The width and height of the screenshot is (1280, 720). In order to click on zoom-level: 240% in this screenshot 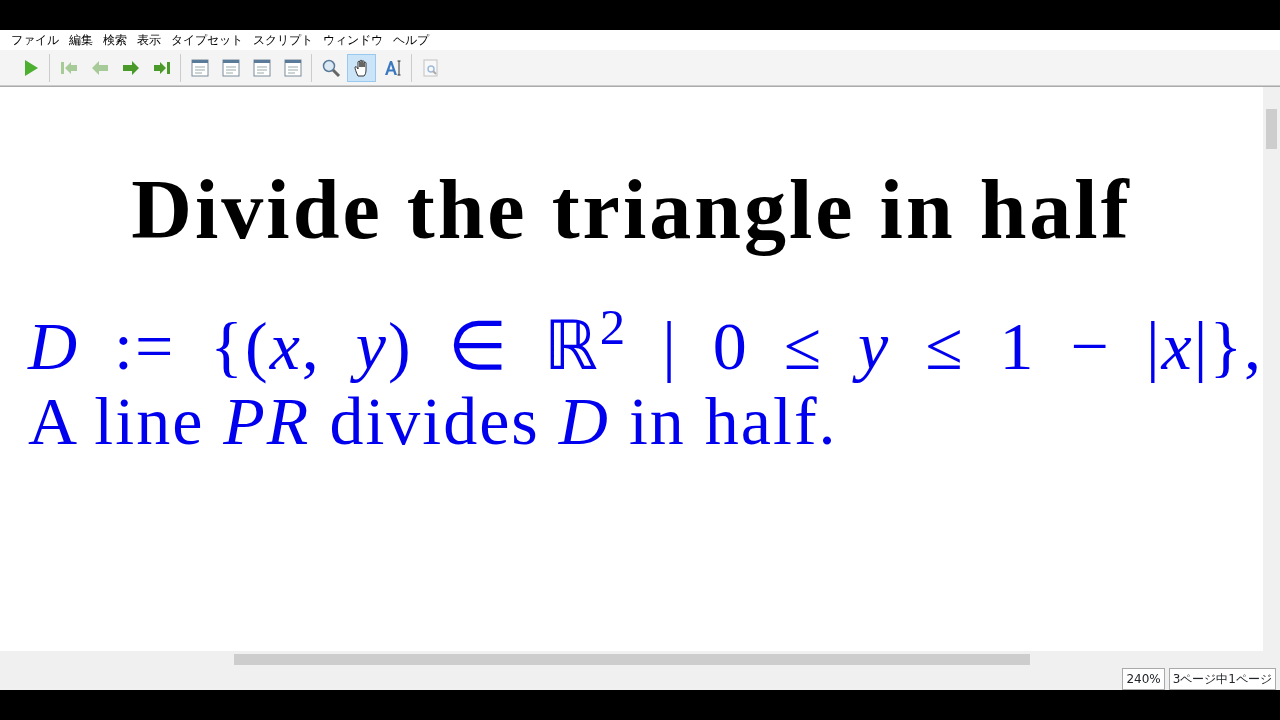, I will do `click(1143, 678)`.